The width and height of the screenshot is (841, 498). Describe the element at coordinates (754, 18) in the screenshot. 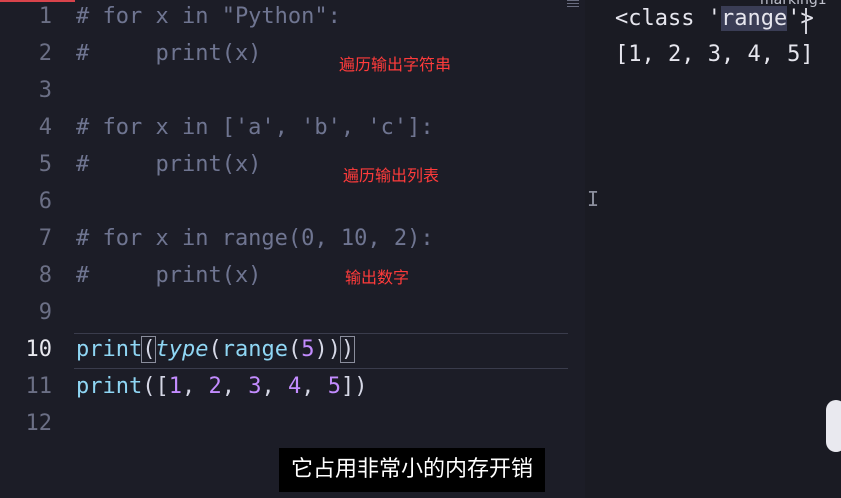

I see `output-selection: range` at that location.